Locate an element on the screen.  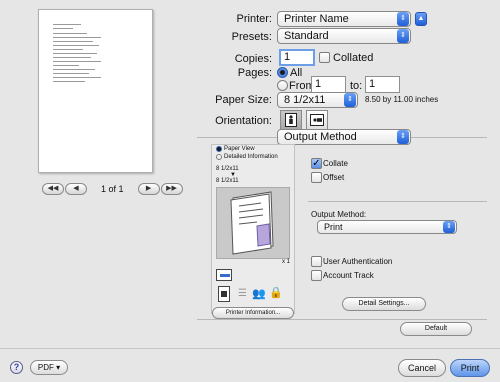
default-button: Default is located at coordinates (436, 329).